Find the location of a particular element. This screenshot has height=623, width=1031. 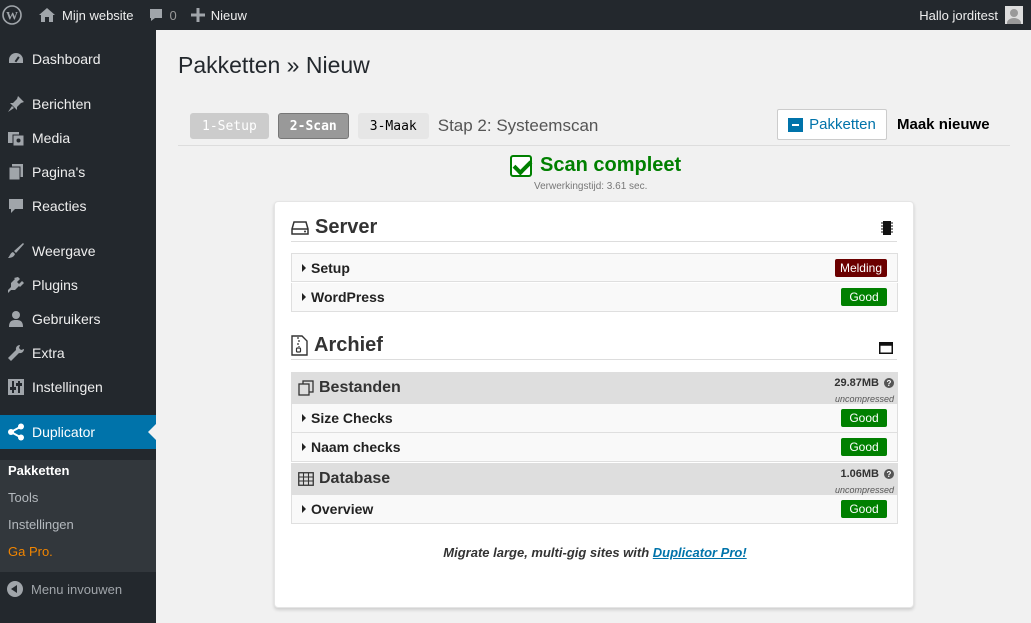

sidebar-item-label: Weergave is located at coordinates (64, 251).